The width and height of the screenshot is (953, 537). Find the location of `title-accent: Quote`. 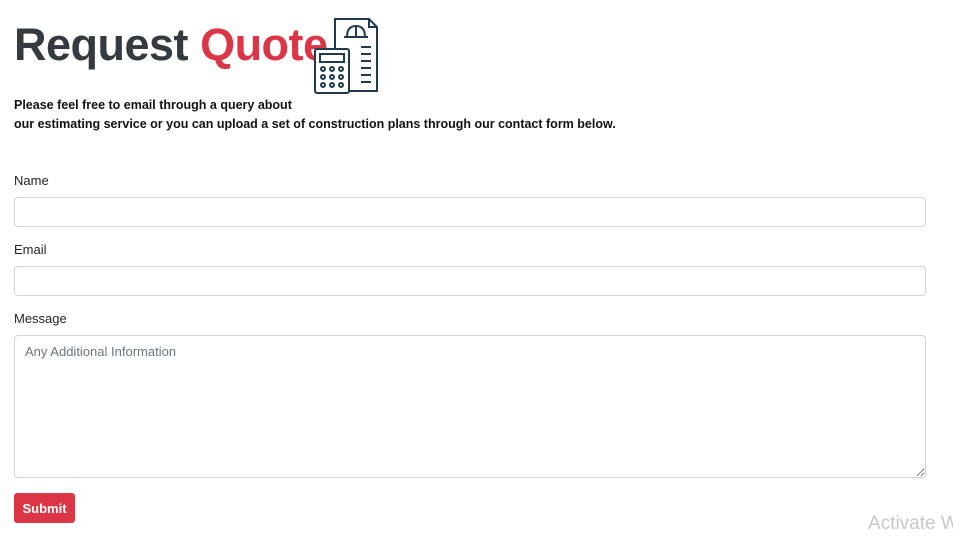

title-accent: Quote is located at coordinates (264, 44).